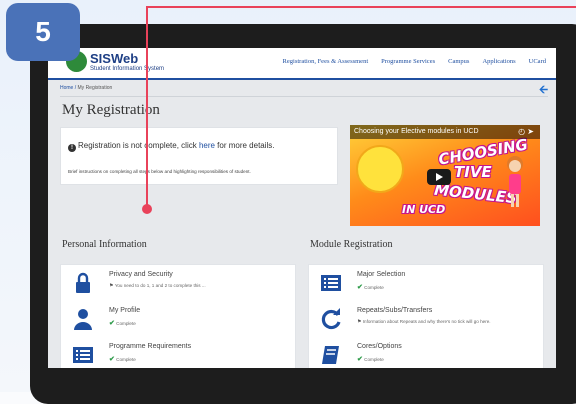  I want to click on user-icon, so click(83, 319).